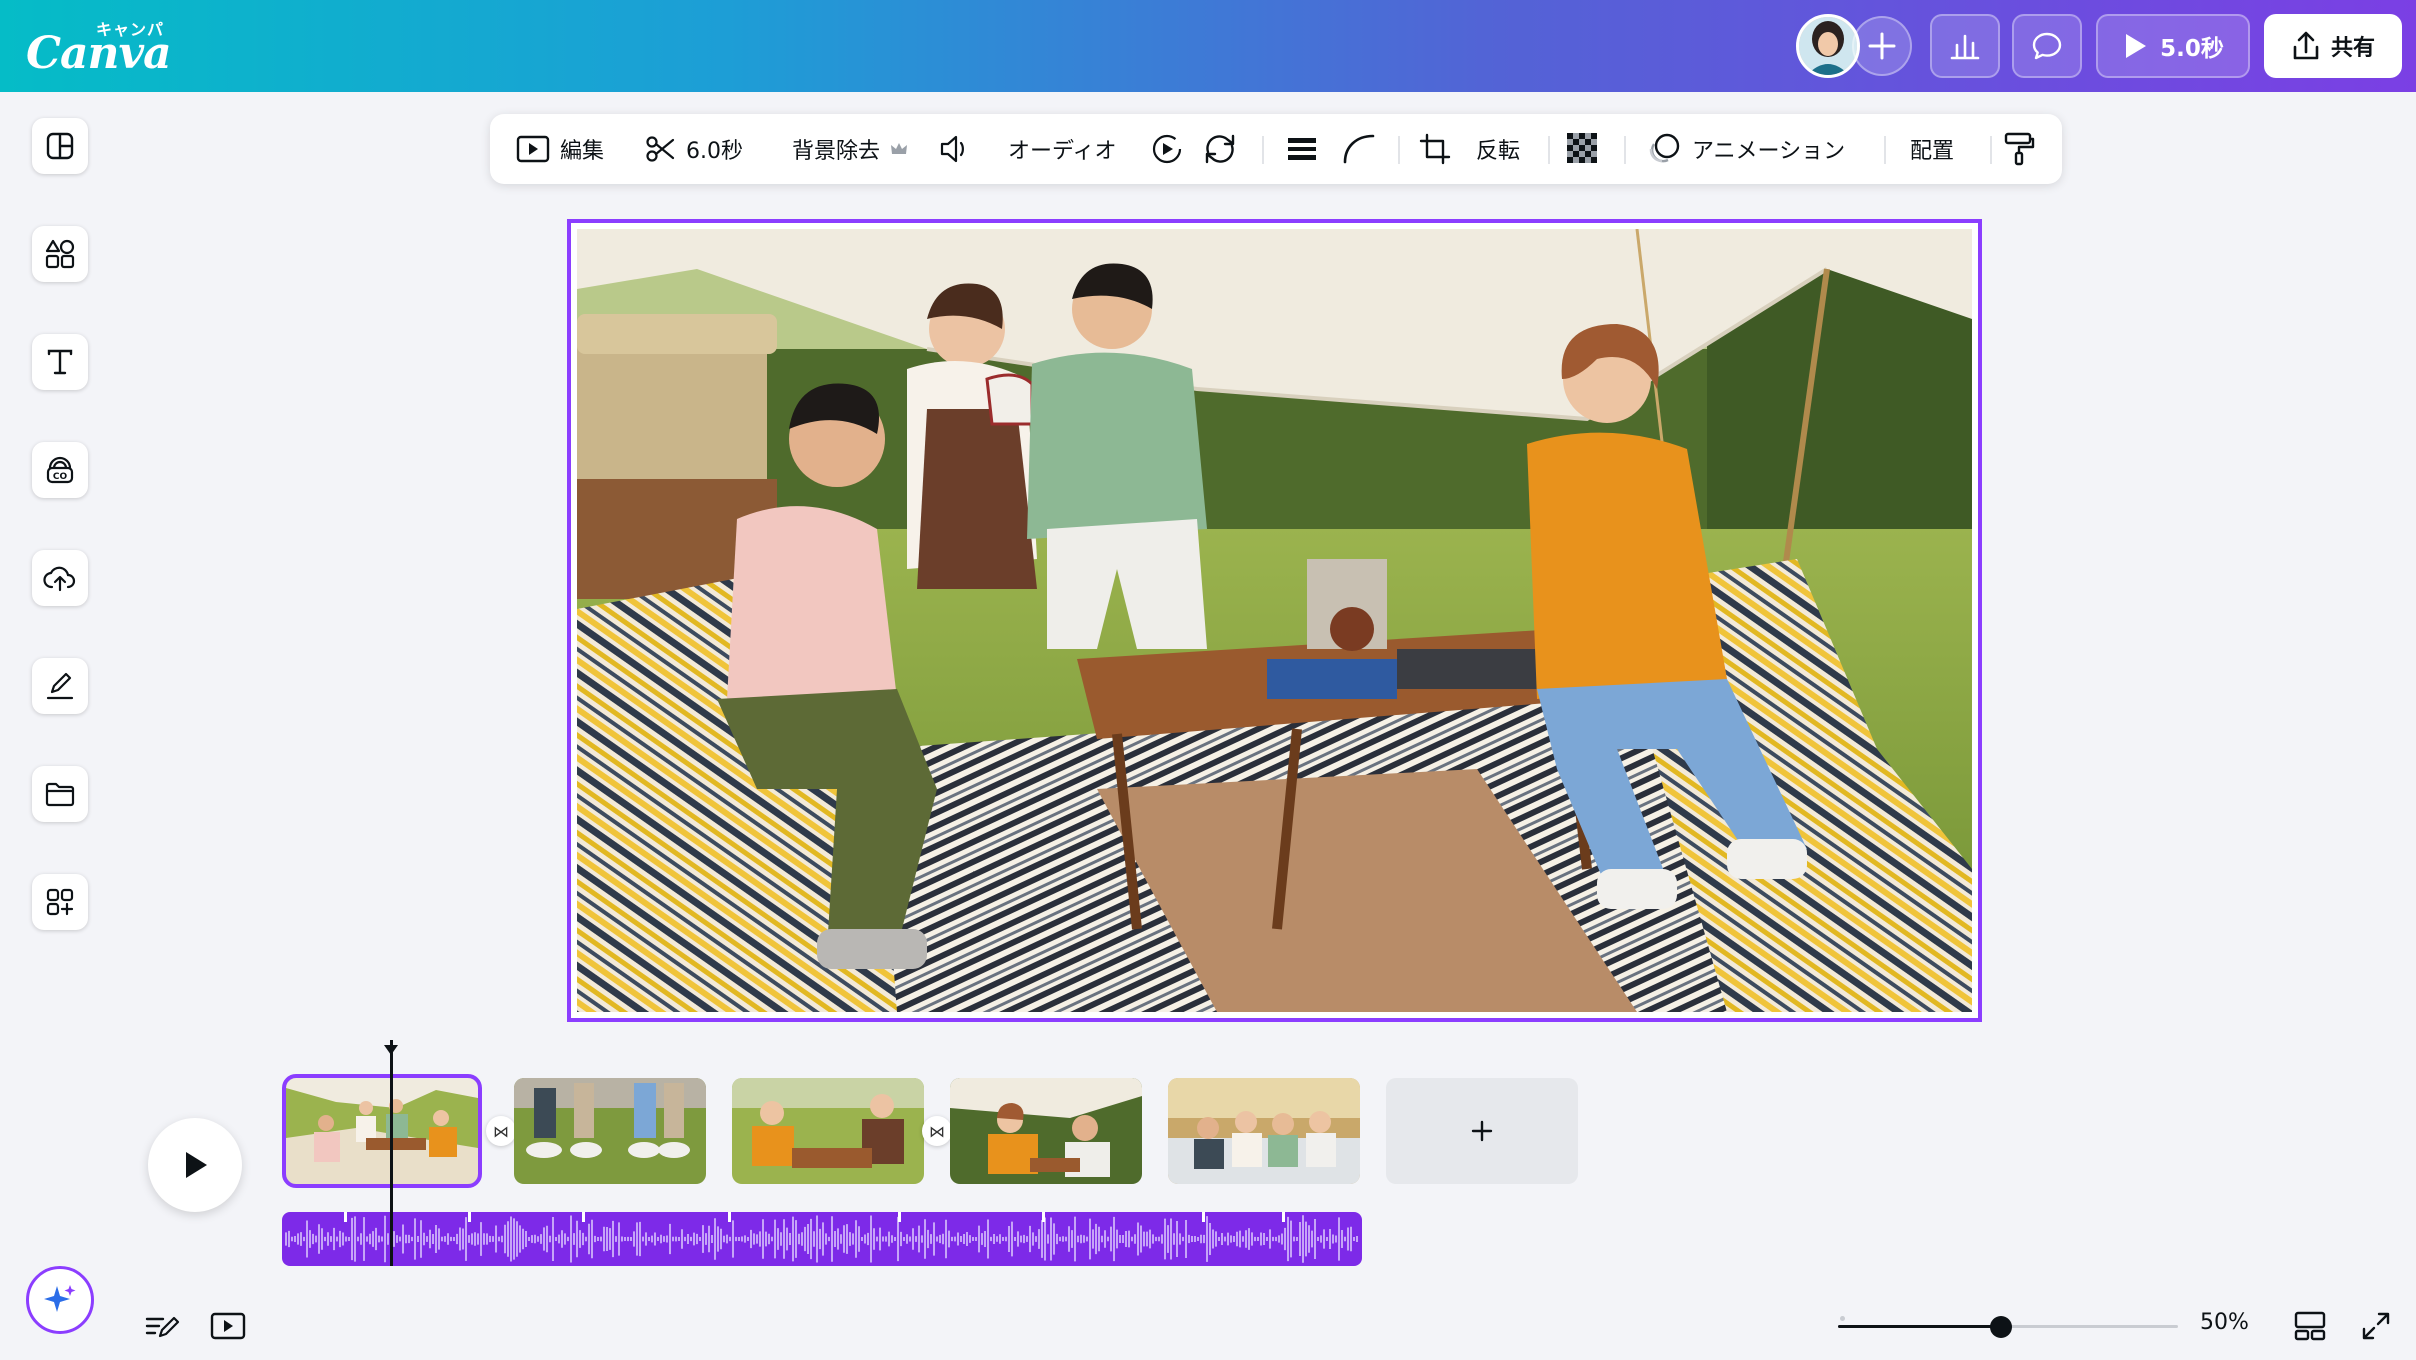 This screenshot has height=1360, width=2416. I want to click on background-remover-button: 背景除去, so click(850, 149).